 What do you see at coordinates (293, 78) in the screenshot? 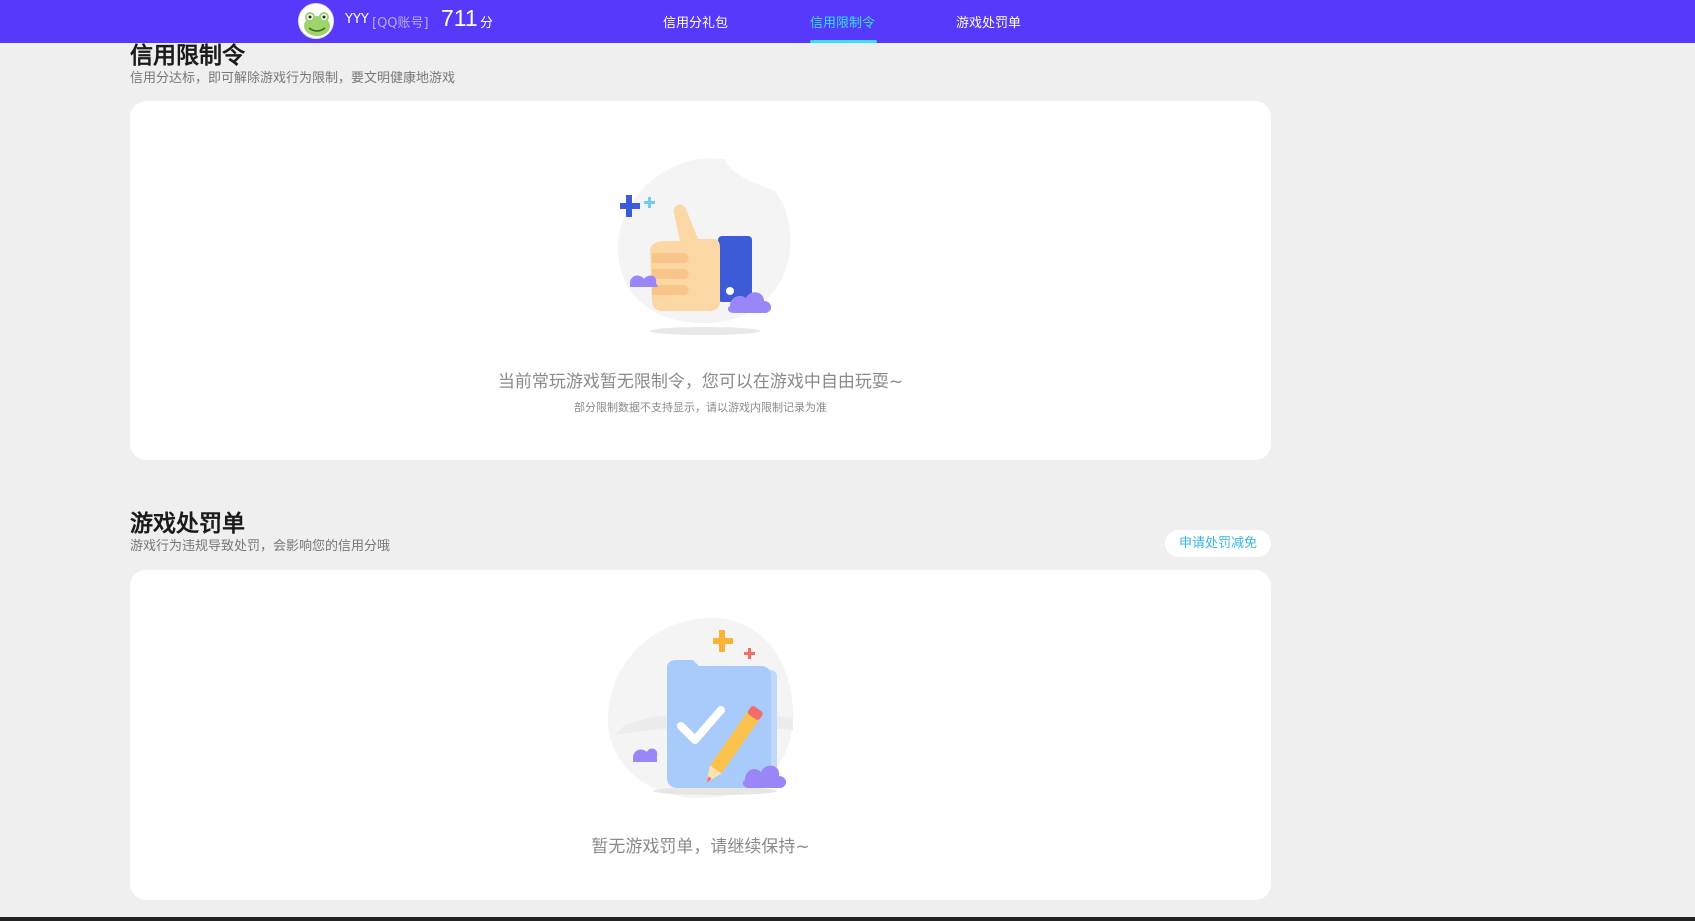
I see `restriction-section-subtitle: 信用分达标，即可解除游戏行为限制，要文明健康地游戏` at bounding box center [293, 78].